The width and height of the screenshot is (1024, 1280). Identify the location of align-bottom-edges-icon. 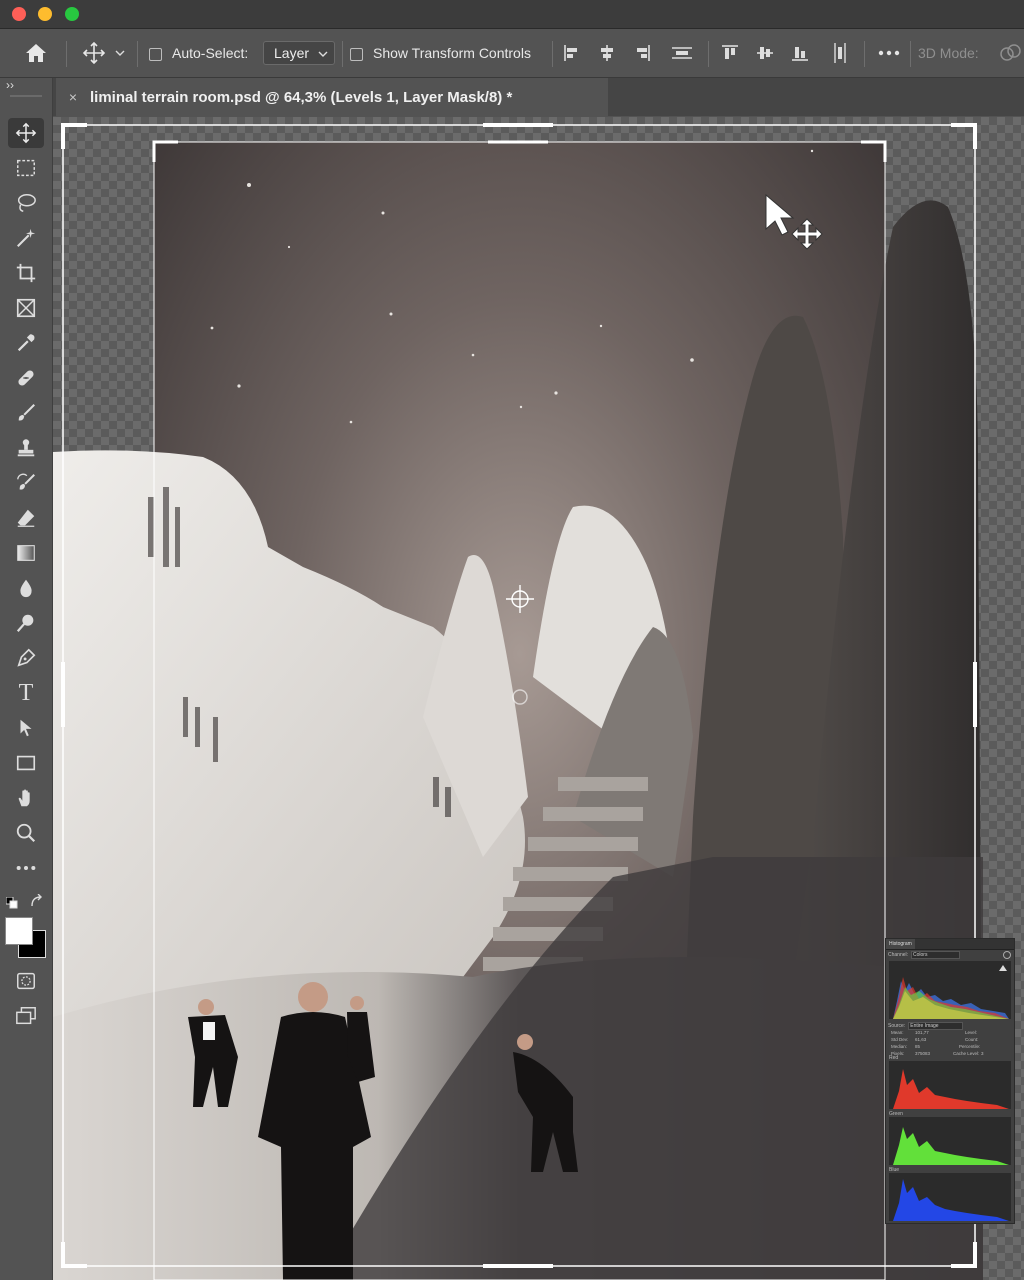
(800, 54).